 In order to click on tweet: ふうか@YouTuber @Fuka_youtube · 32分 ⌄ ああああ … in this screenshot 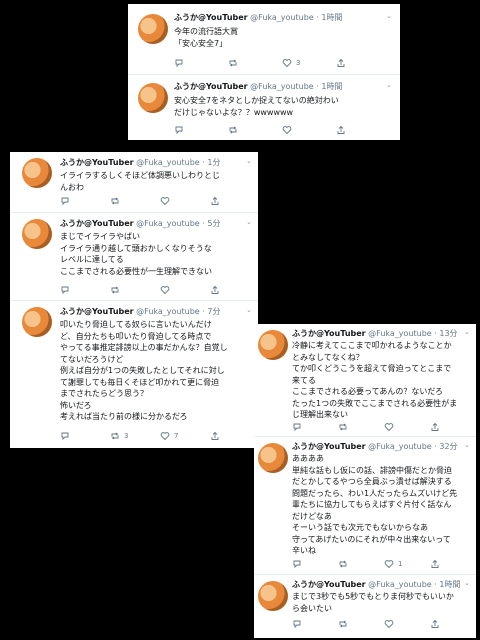, I will do `click(365, 505)`.